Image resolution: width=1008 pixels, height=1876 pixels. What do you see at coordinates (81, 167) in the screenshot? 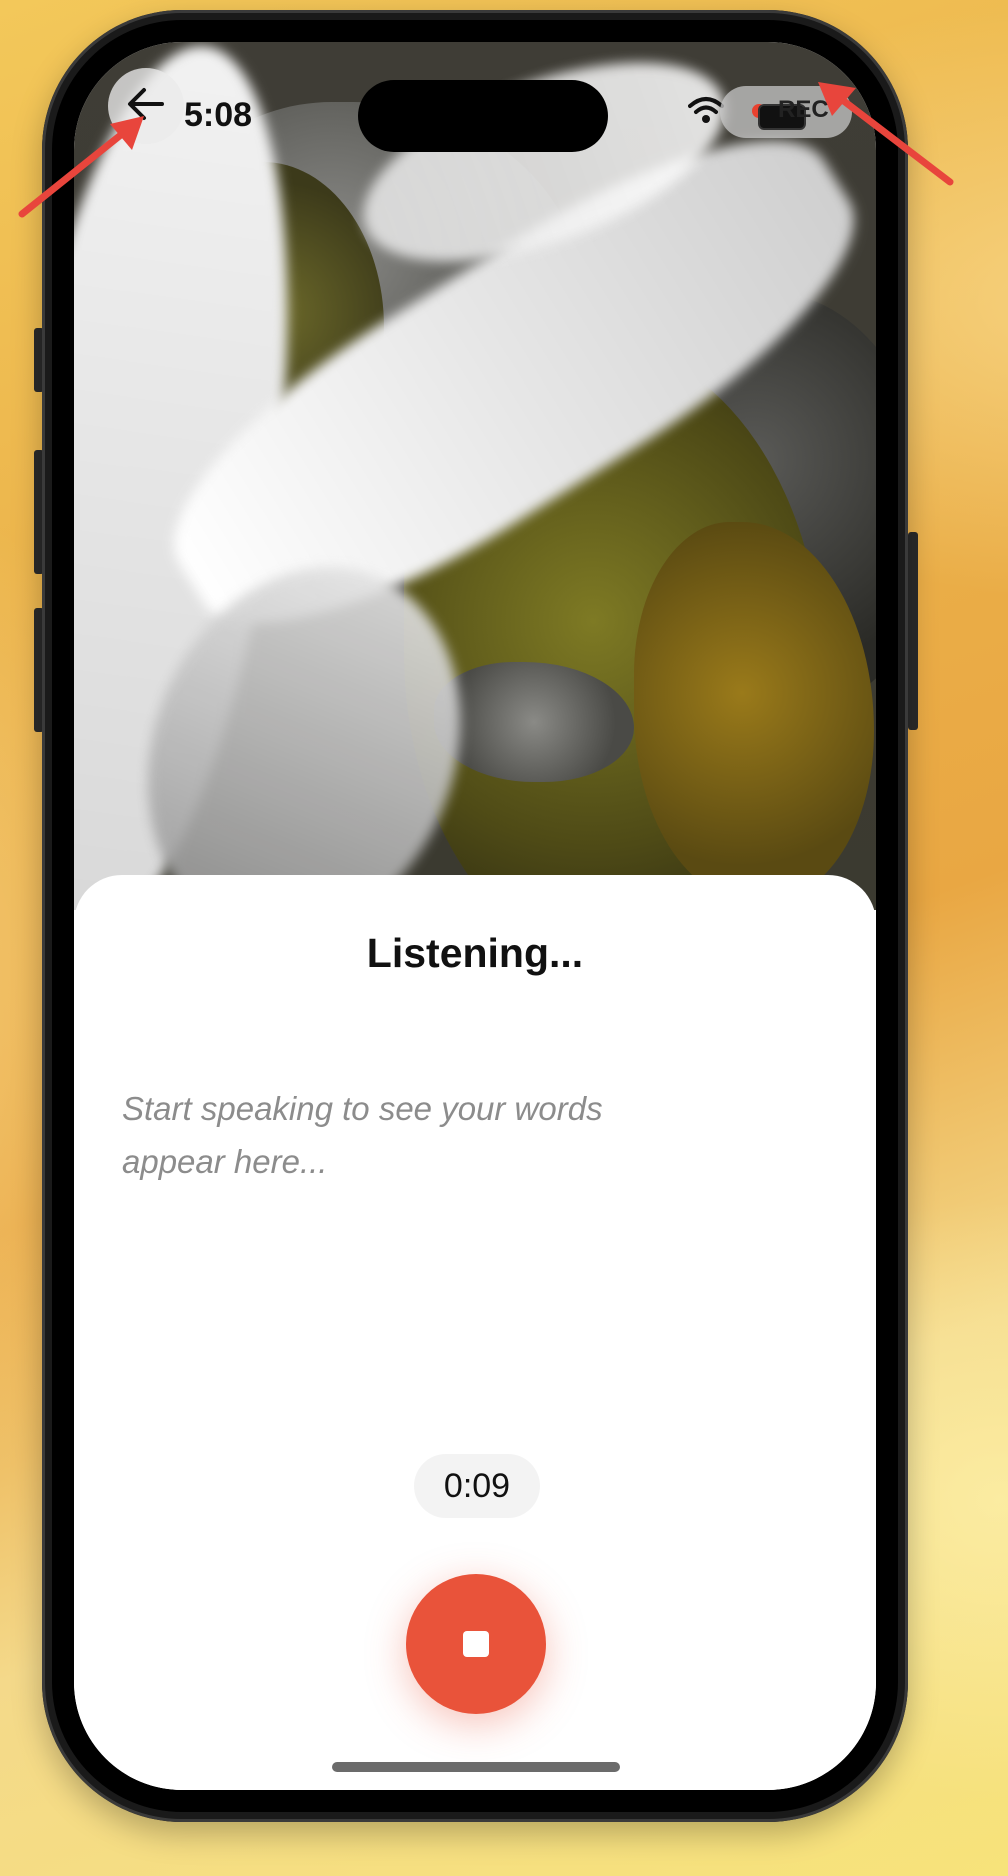
I see `annotation-arrow-left-icon` at bounding box center [81, 167].